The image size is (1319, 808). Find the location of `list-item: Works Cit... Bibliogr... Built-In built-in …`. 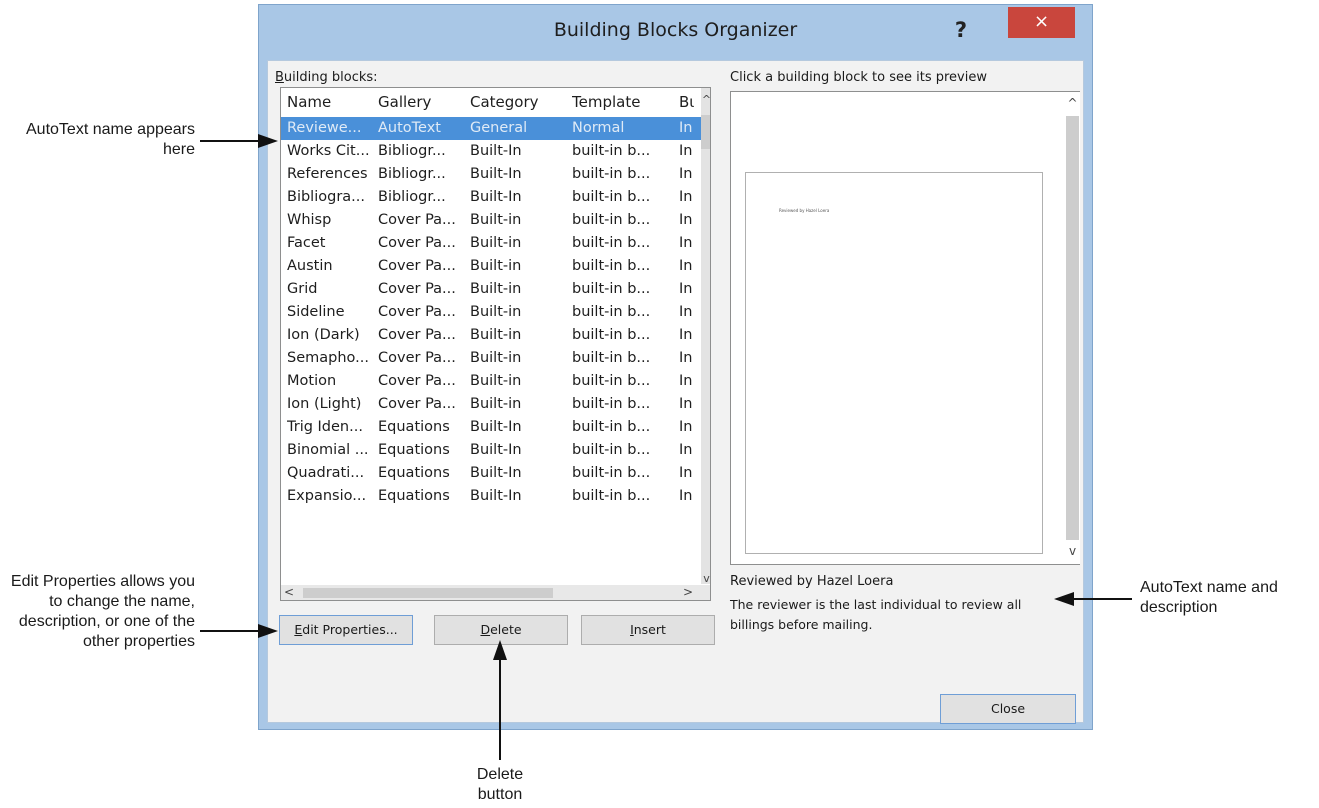

list-item: Works Cit... Bibliogr... Built-In built-in … is located at coordinates (491, 151).